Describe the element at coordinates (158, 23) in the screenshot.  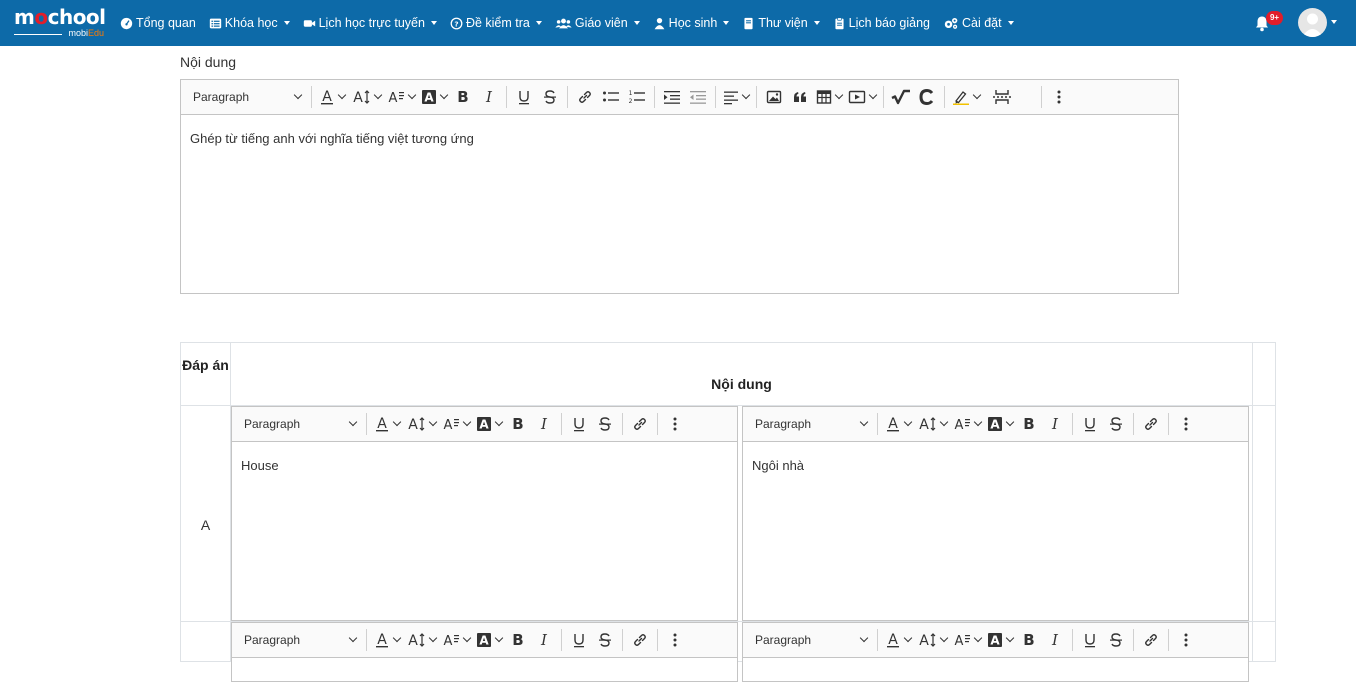
I see `nav-item-tong-quan: Tổng quan` at that location.